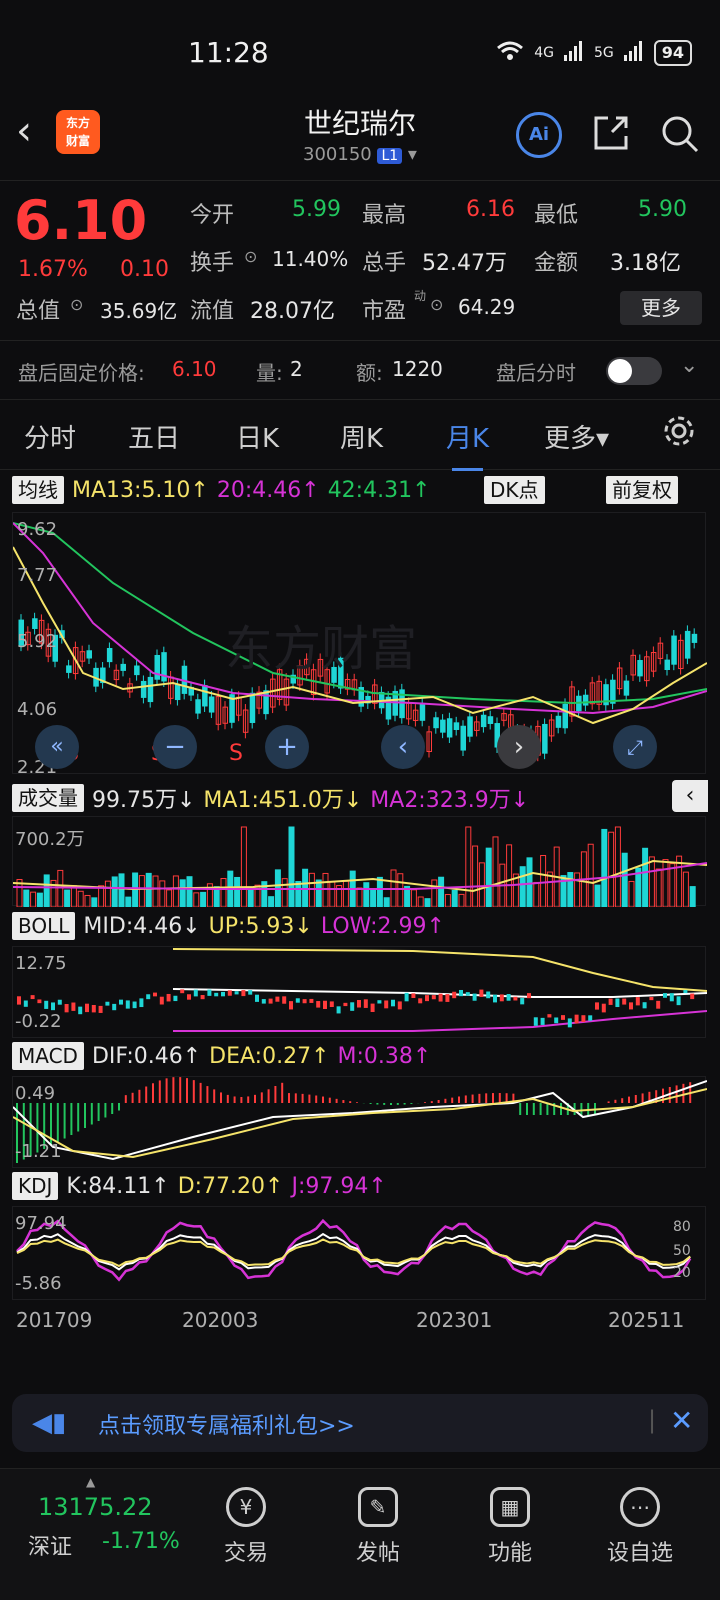 The image size is (720, 1600). I want to click on nav-post: ✎ 发帖, so click(378, 1527).